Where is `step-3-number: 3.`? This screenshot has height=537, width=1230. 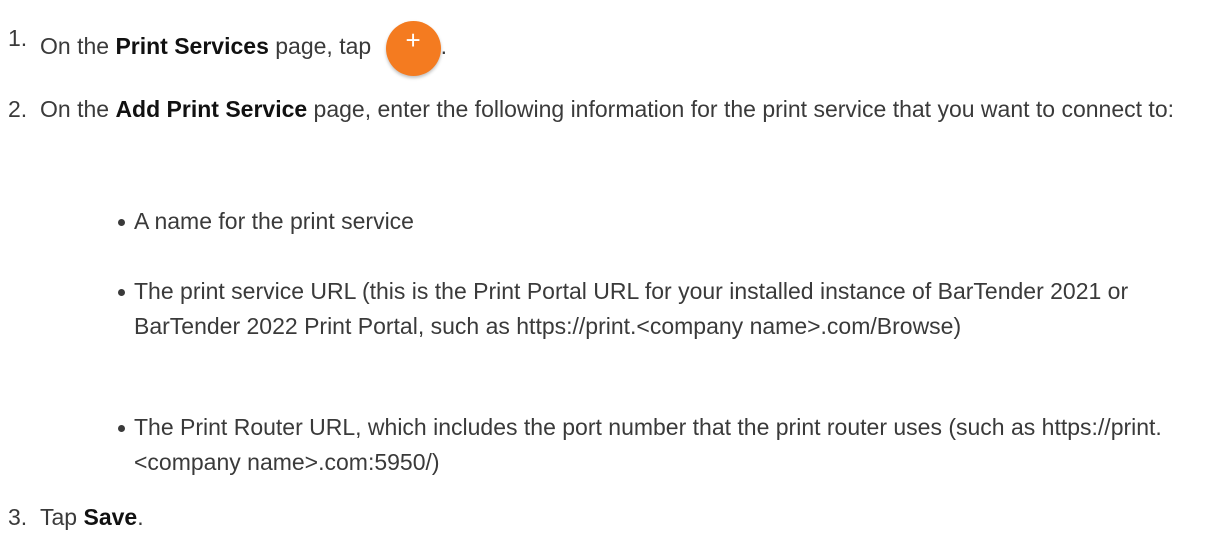
step-3-number: 3. is located at coordinates (18, 517).